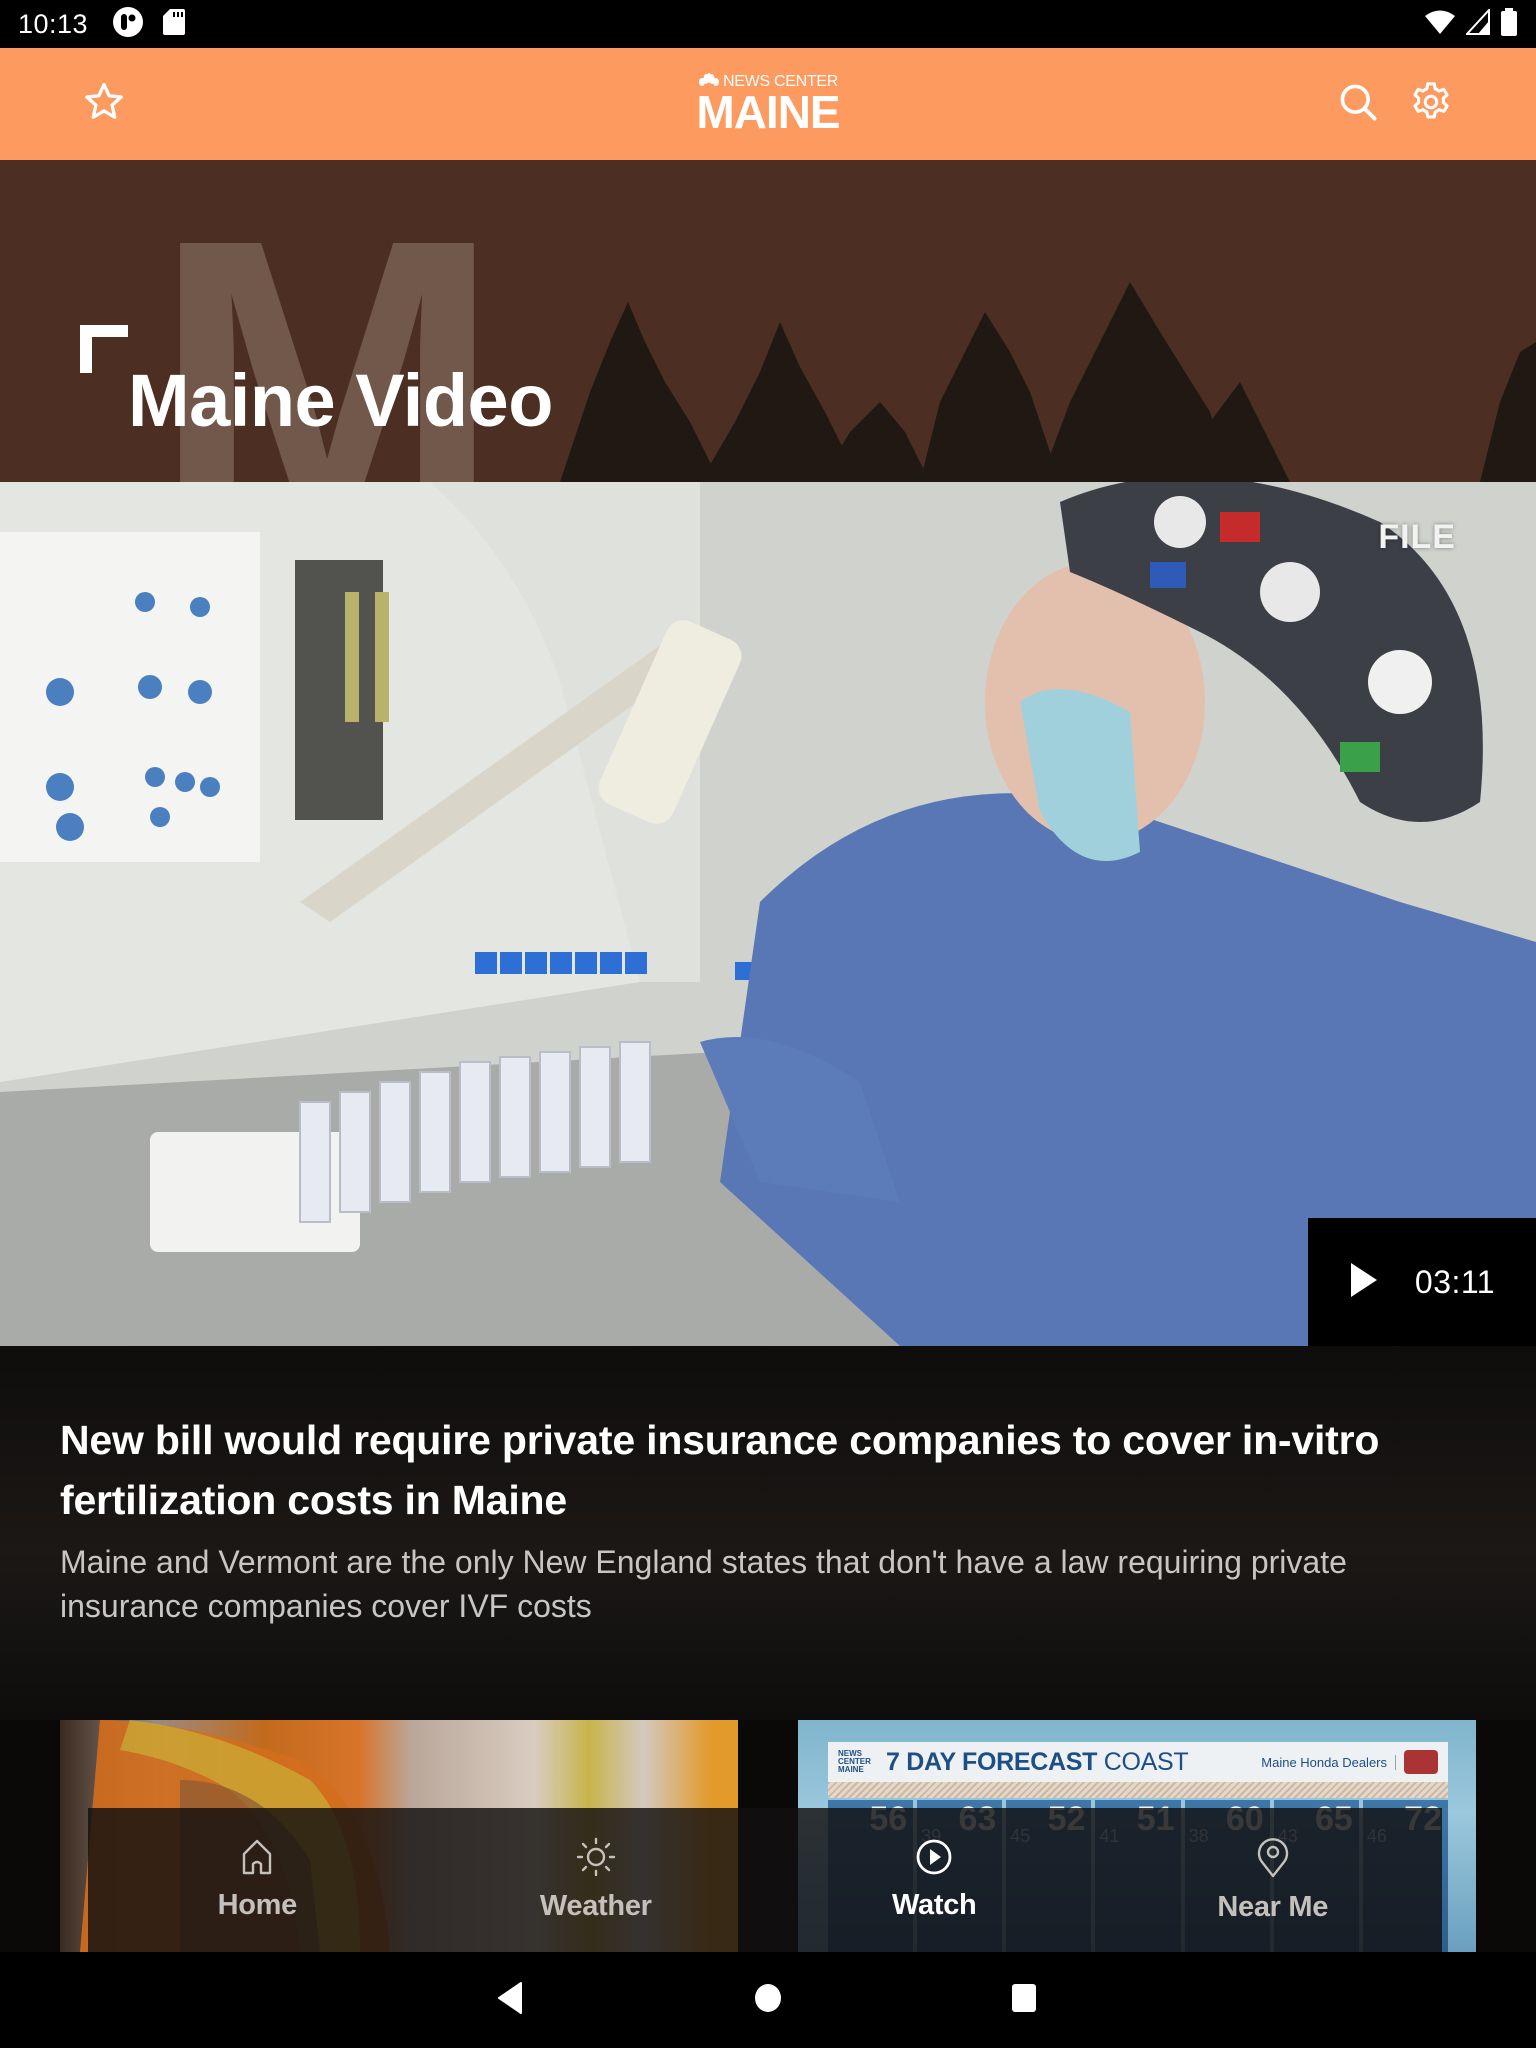 This screenshot has height=2048, width=1536. What do you see at coordinates (1477, 23) in the screenshot?
I see `cell-signal-icon` at bounding box center [1477, 23].